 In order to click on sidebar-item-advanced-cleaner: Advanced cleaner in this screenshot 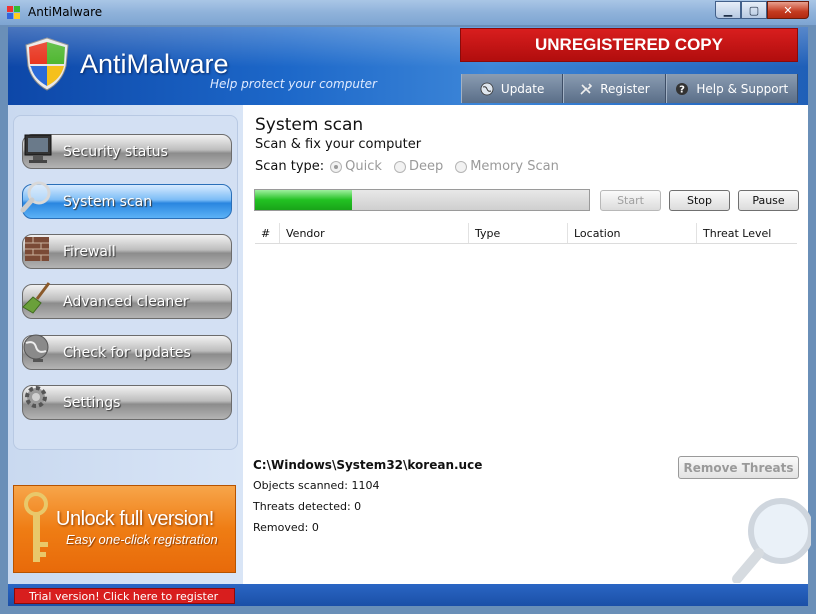, I will do `click(127, 300)`.